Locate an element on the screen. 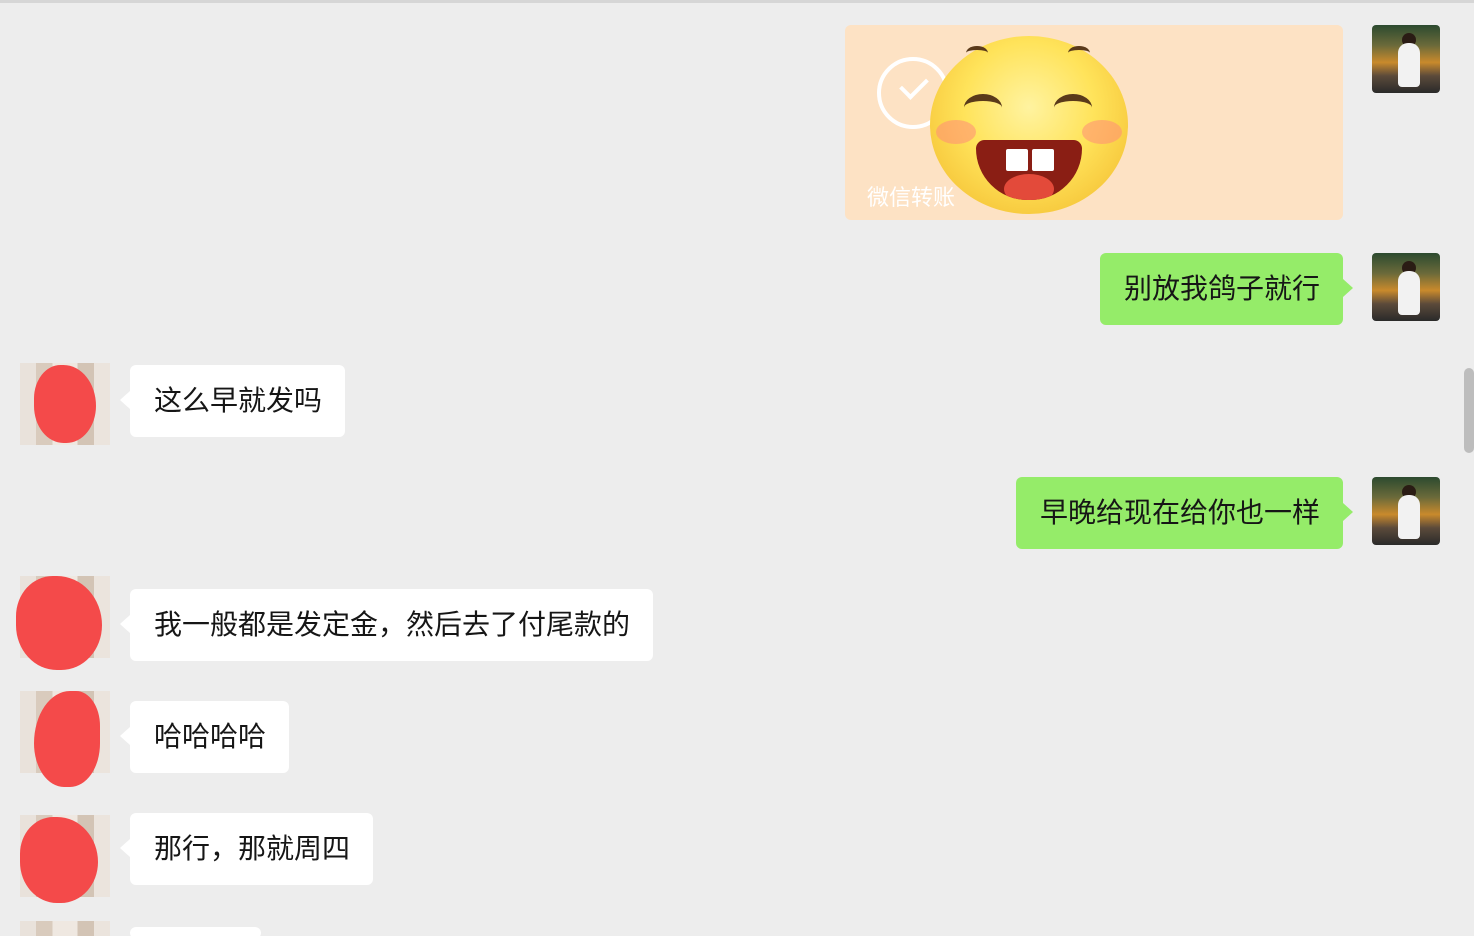 Image resolution: width=1474 pixels, height=936 pixels. sticker-brow-right is located at coordinates (1079, 53).